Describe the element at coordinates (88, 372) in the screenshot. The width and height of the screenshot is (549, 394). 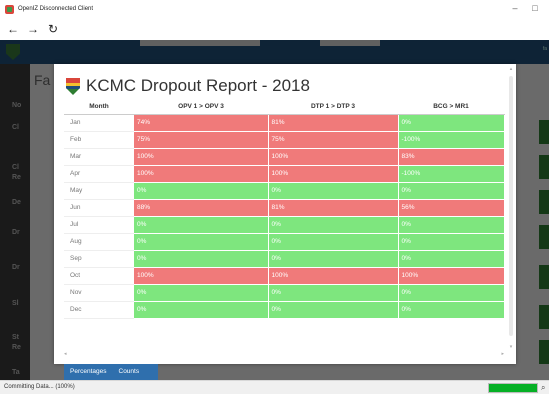
I see `tab-percentages: Percentages` at that location.